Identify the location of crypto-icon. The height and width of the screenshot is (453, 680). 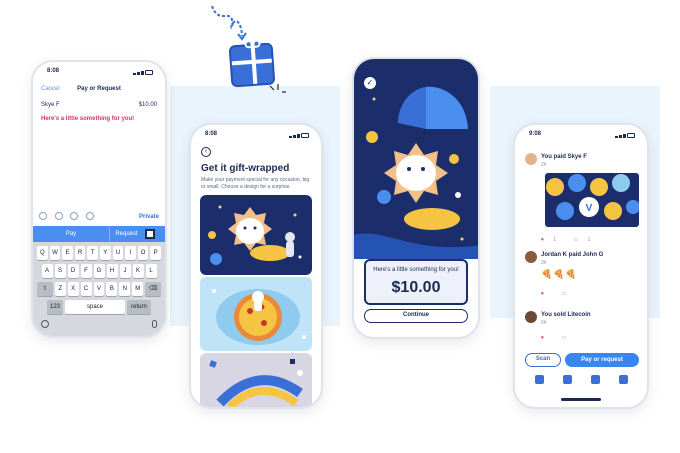
(595, 379).